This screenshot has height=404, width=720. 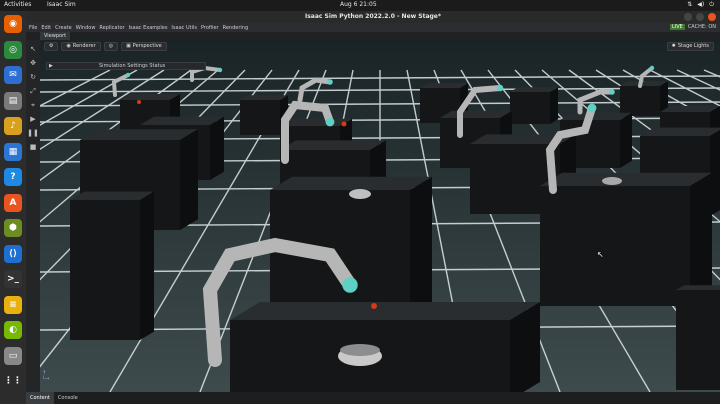 What do you see at coordinates (700, 17) in the screenshot?
I see `maximize-icon` at bounding box center [700, 17].